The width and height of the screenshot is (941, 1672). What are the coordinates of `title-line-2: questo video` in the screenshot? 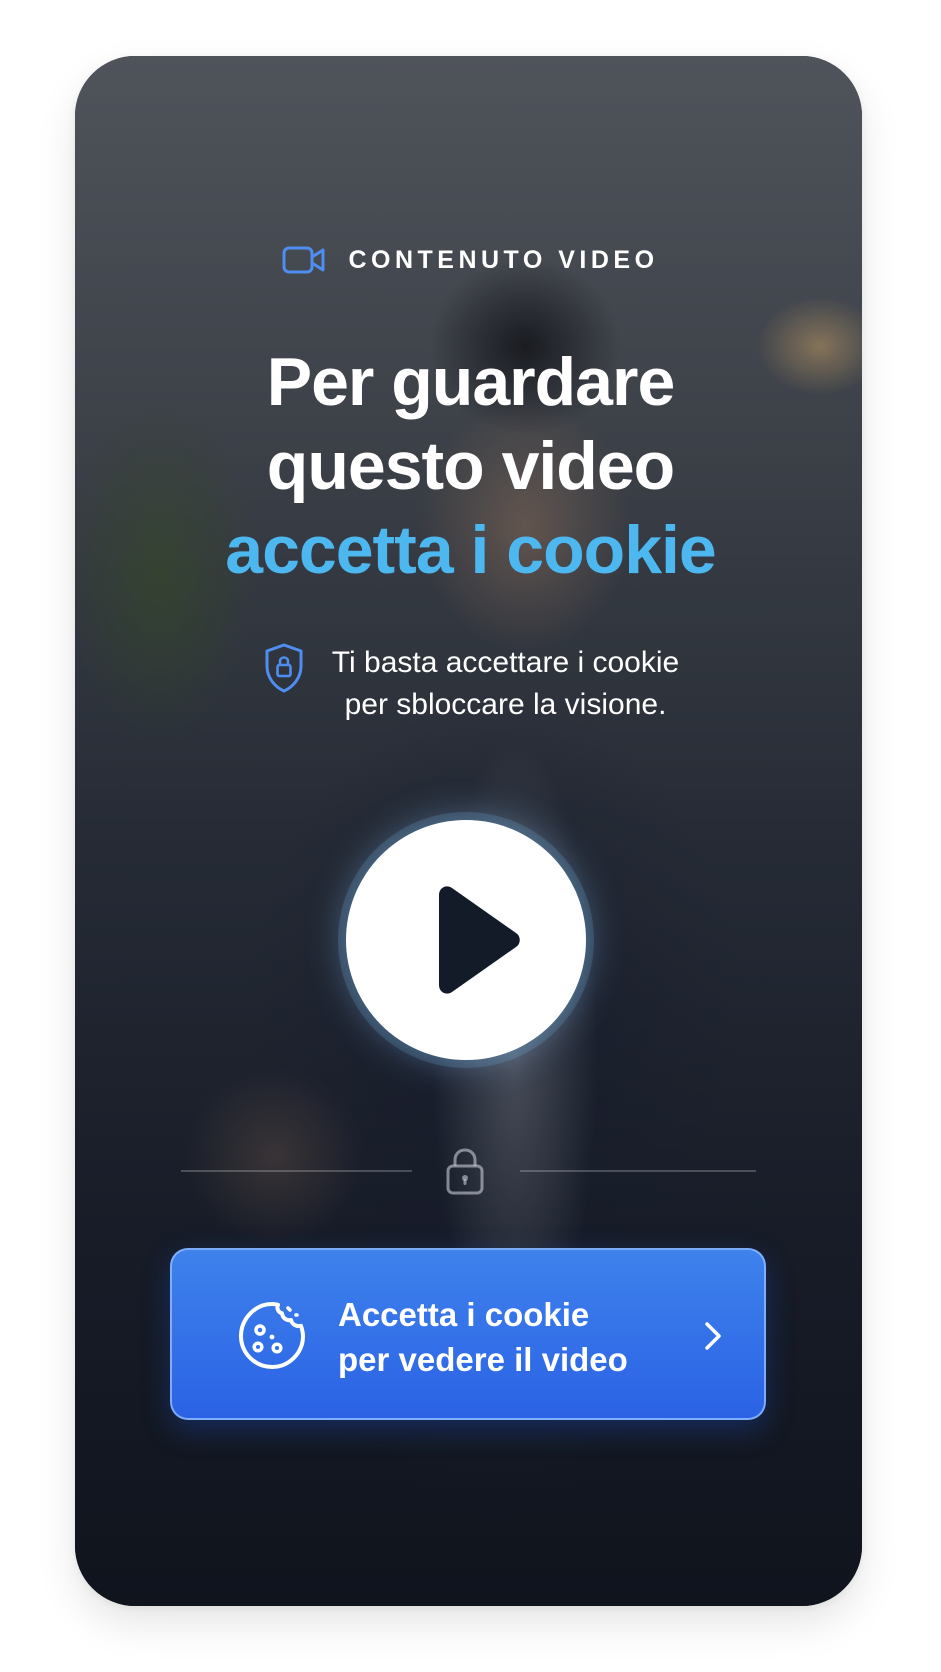 It's located at (470, 466).